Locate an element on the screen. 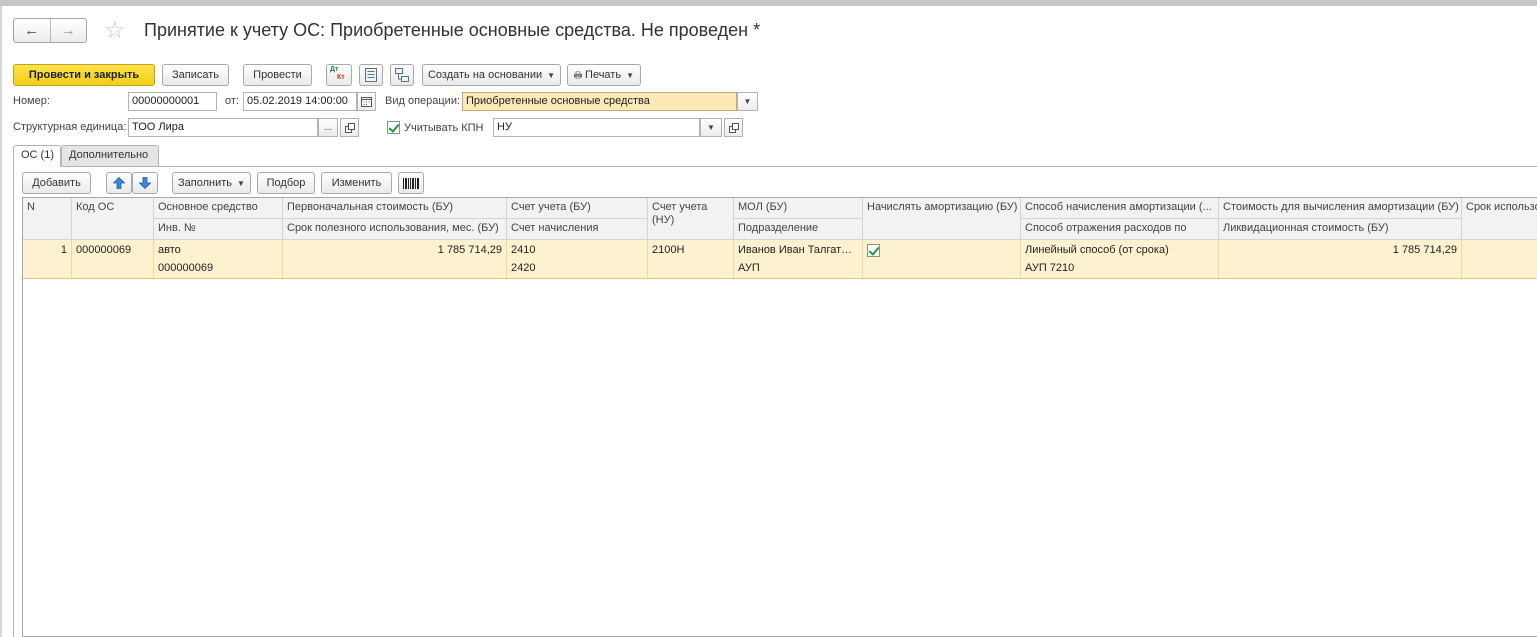  cell-mol: Иванов Иван Талгатович is located at coordinates (798, 249).